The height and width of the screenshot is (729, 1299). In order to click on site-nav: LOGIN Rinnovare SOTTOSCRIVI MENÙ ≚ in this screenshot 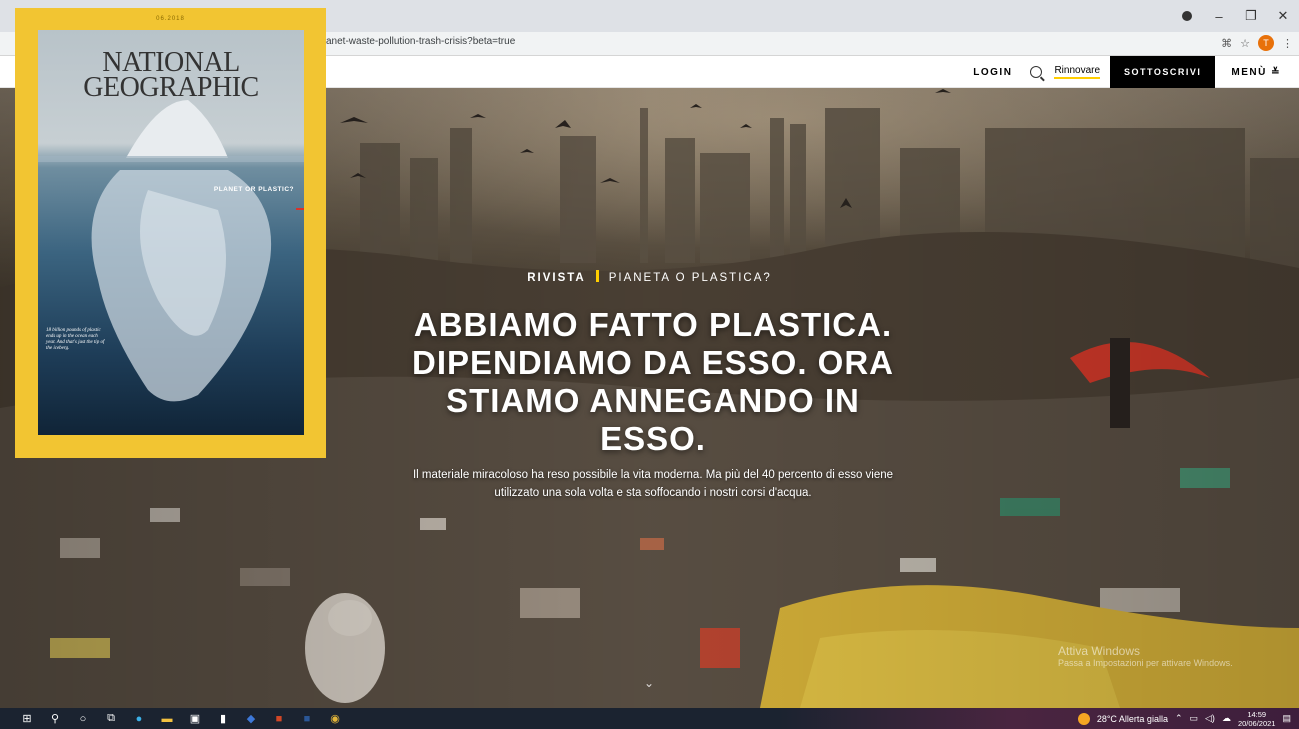, I will do `click(1136, 72)`.